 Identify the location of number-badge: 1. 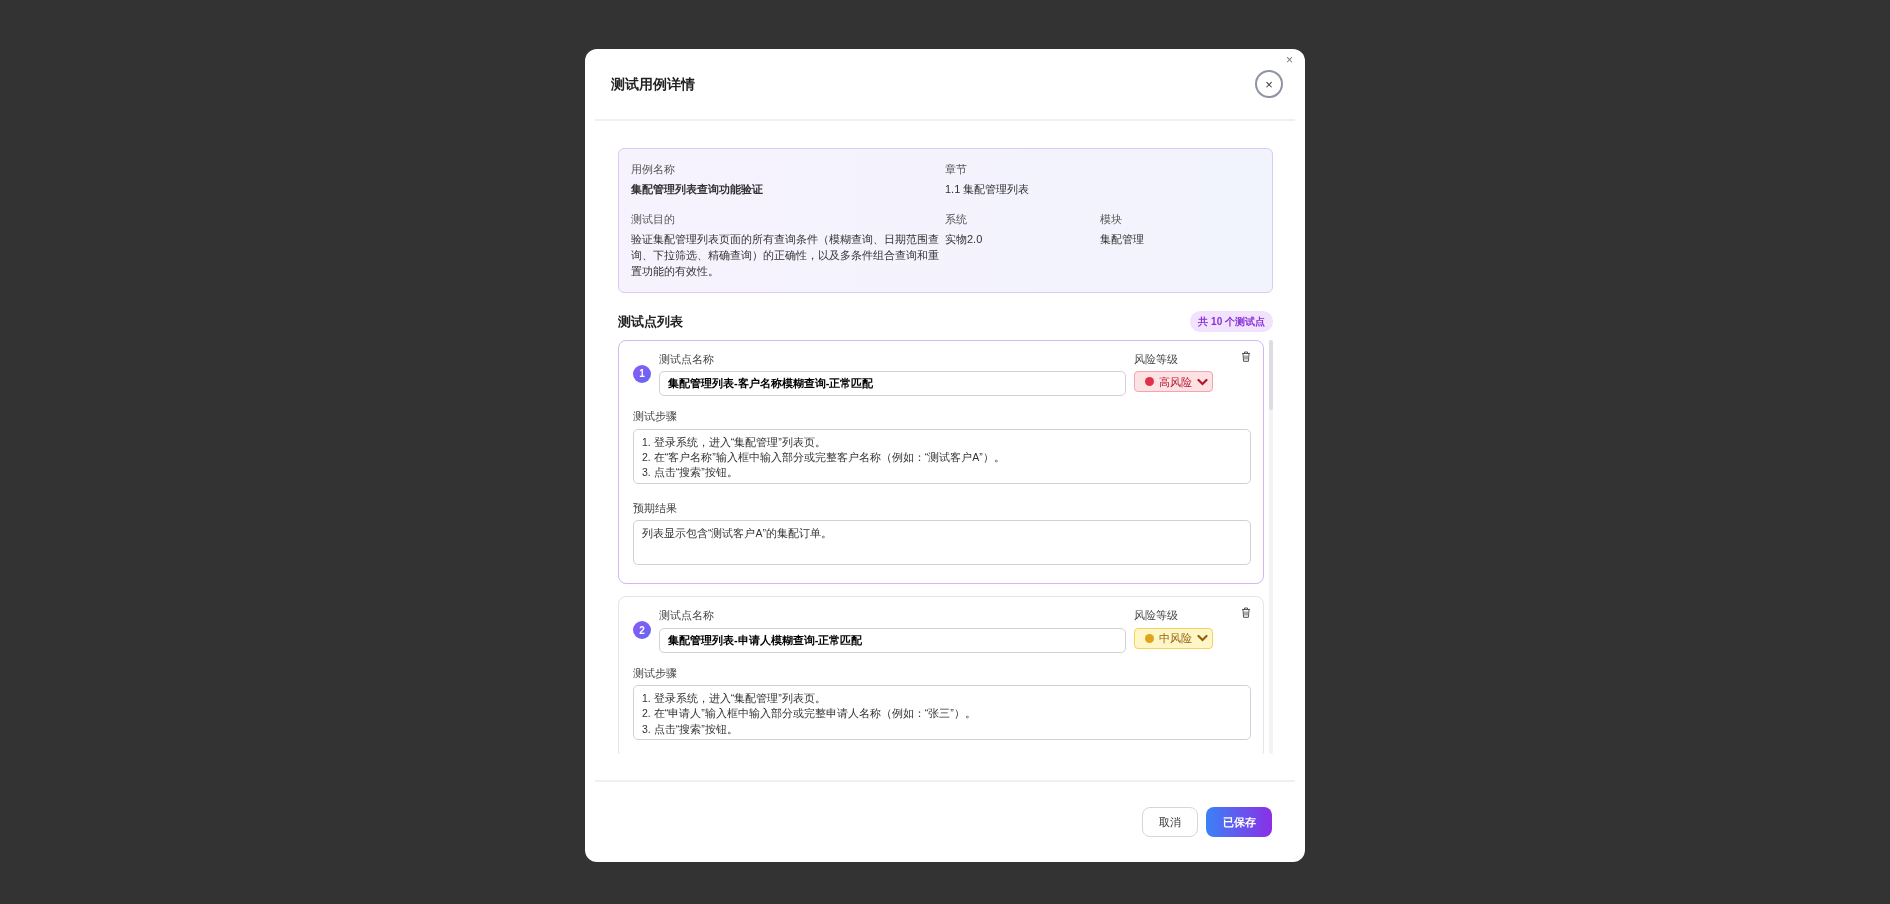
(642, 373).